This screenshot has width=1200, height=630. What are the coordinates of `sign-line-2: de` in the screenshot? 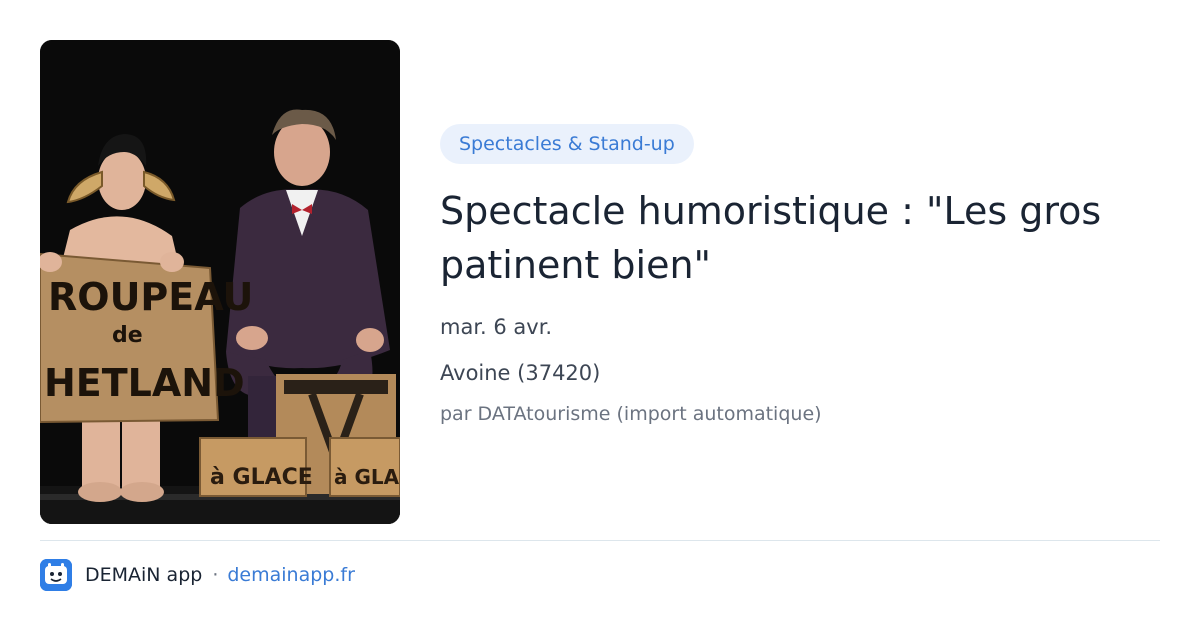 It's located at (127, 335).